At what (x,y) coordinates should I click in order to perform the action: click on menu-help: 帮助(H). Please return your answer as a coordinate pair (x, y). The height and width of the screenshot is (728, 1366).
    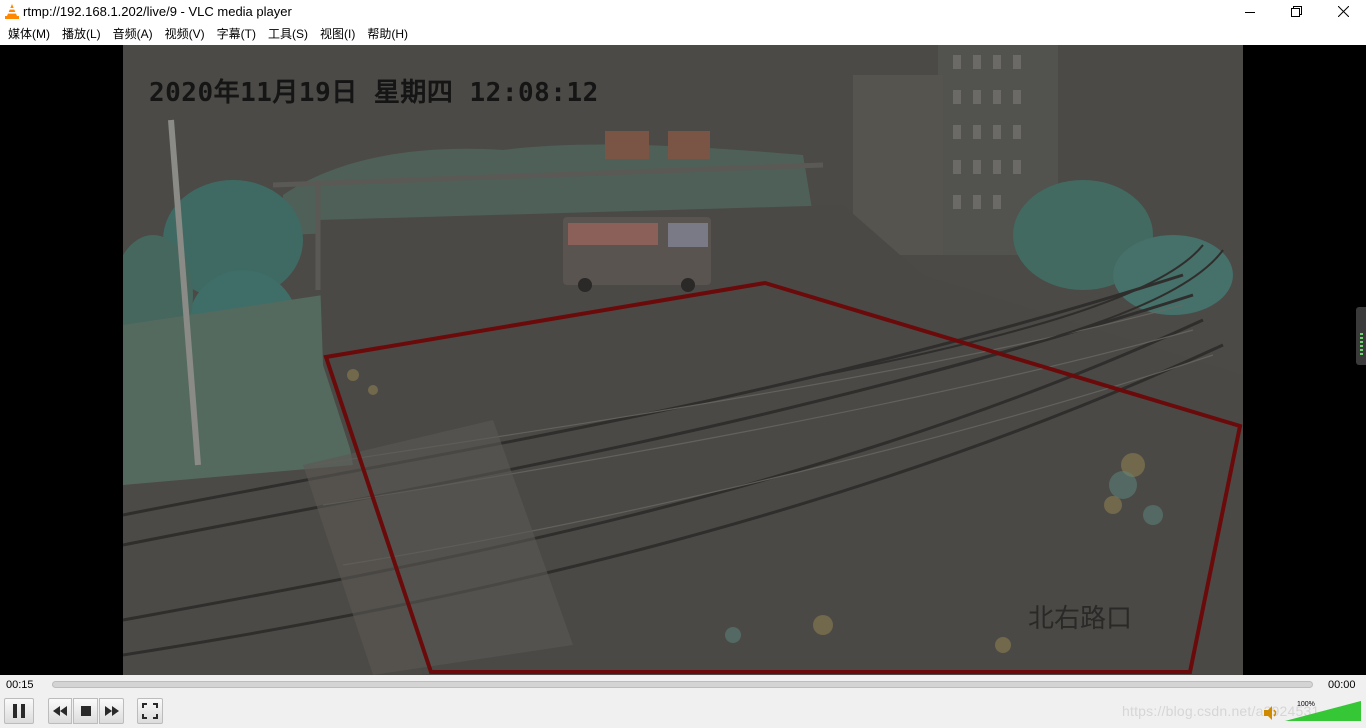
    Looking at the image, I should click on (389, 34).